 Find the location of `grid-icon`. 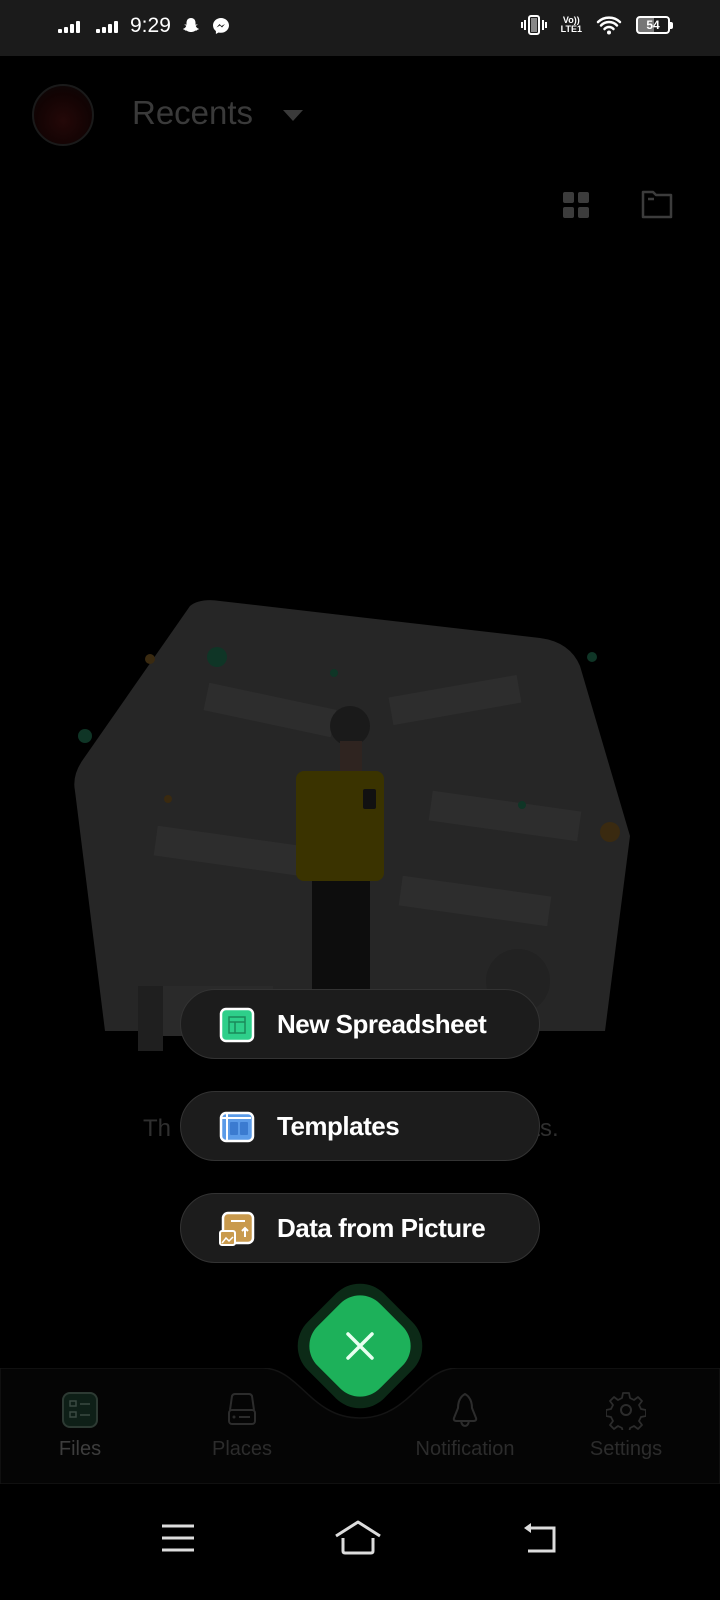

grid-icon is located at coordinates (576, 205).